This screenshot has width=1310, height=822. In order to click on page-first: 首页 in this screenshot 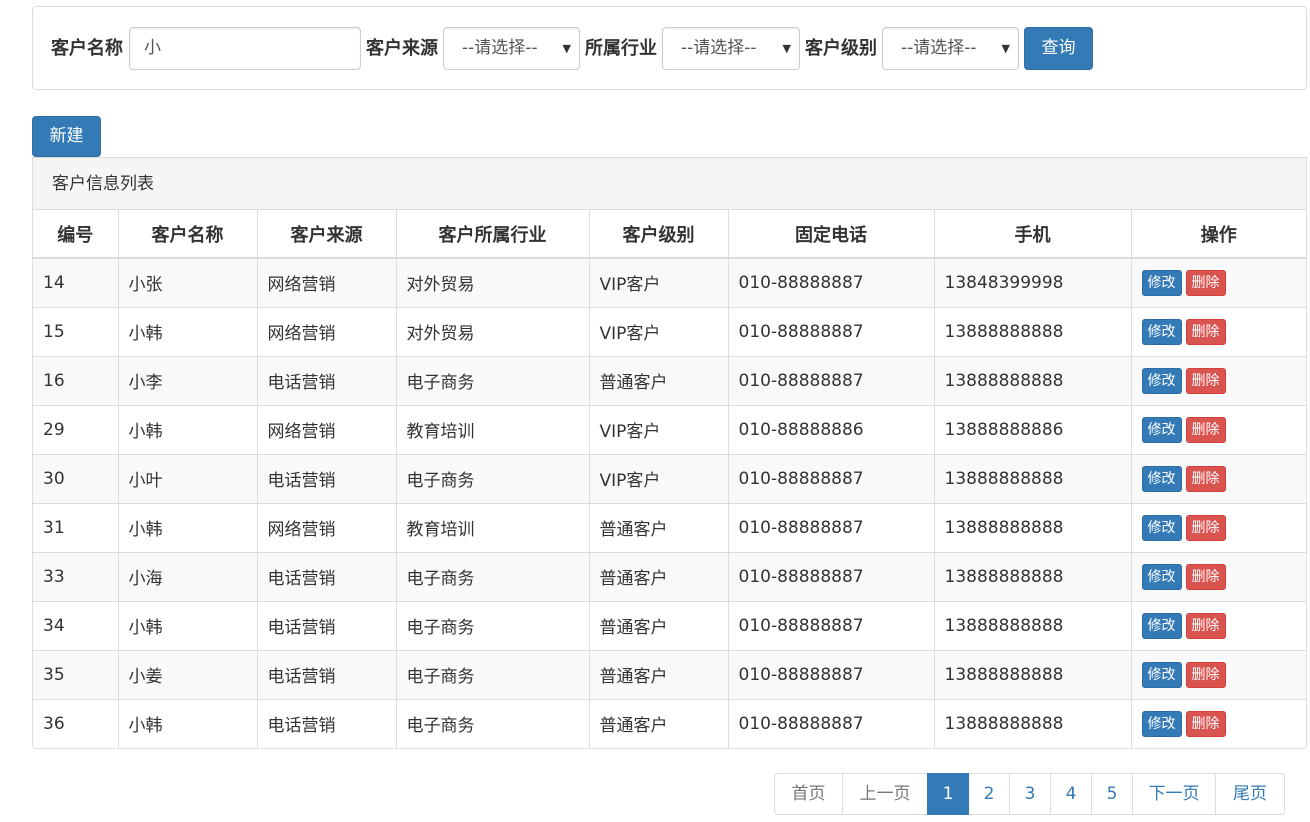, I will do `click(808, 794)`.